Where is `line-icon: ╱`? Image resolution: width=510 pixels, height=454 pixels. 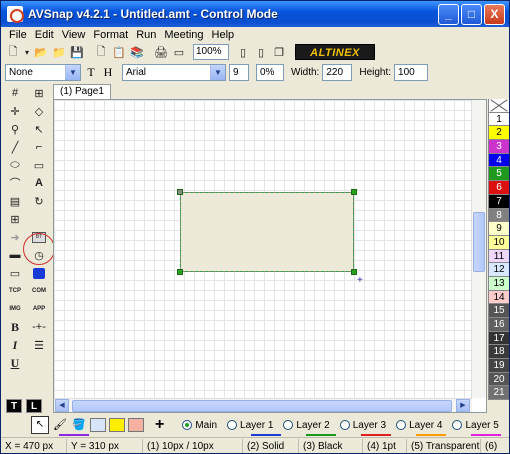 line-icon: ╱ is located at coordinates (15, 147).